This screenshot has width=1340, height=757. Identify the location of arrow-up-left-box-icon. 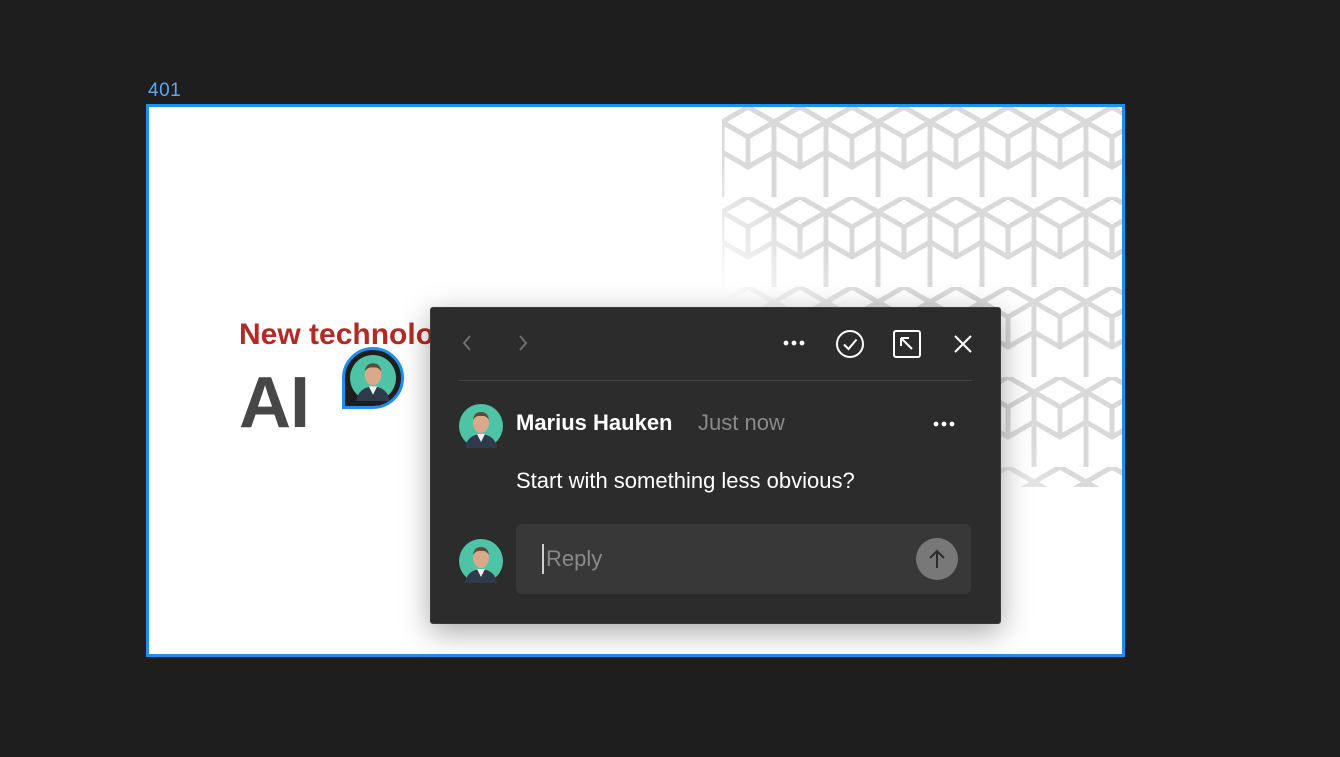
(907, 344).